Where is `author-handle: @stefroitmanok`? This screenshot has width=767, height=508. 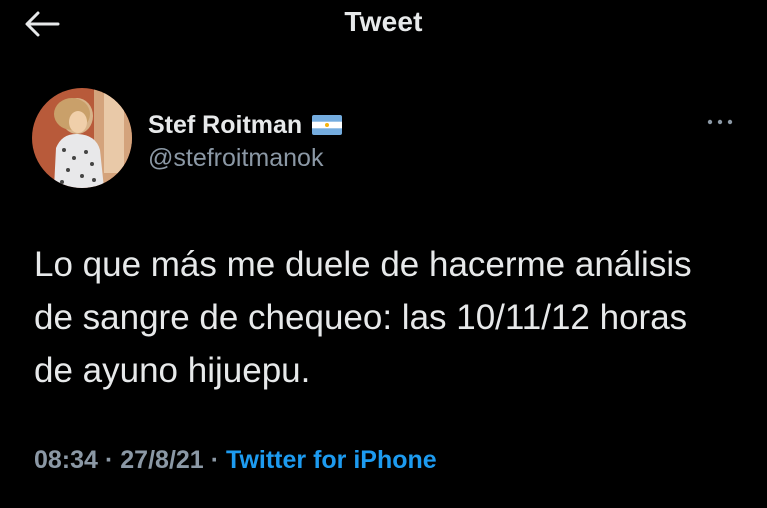 author-handle: @stefroitmanok is located at coordinates (235, 158).